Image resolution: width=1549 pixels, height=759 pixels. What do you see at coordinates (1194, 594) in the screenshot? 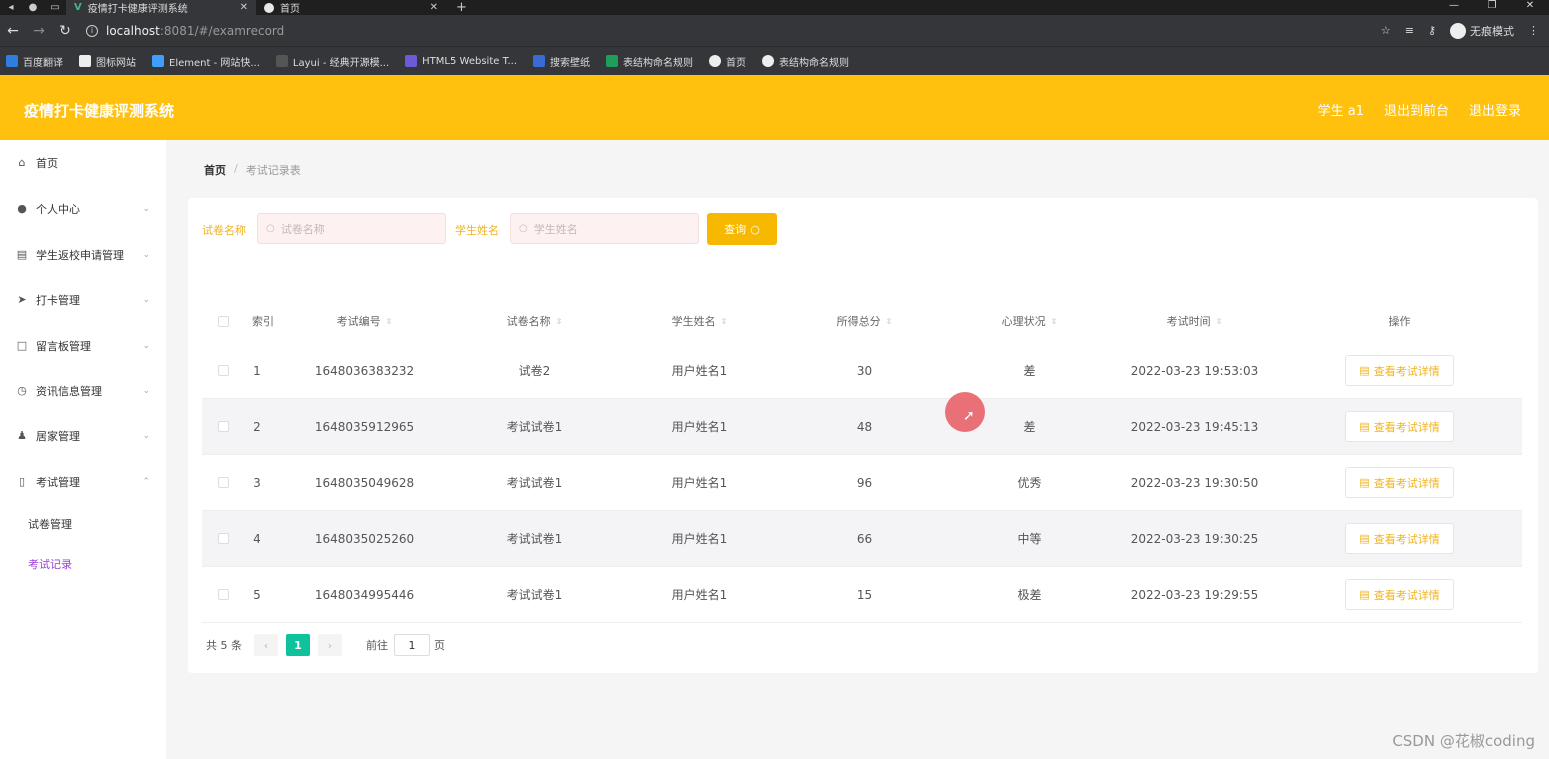
I see `cell-time: 2022-03-23 19:29:55` at bounding box center [1194, 594].